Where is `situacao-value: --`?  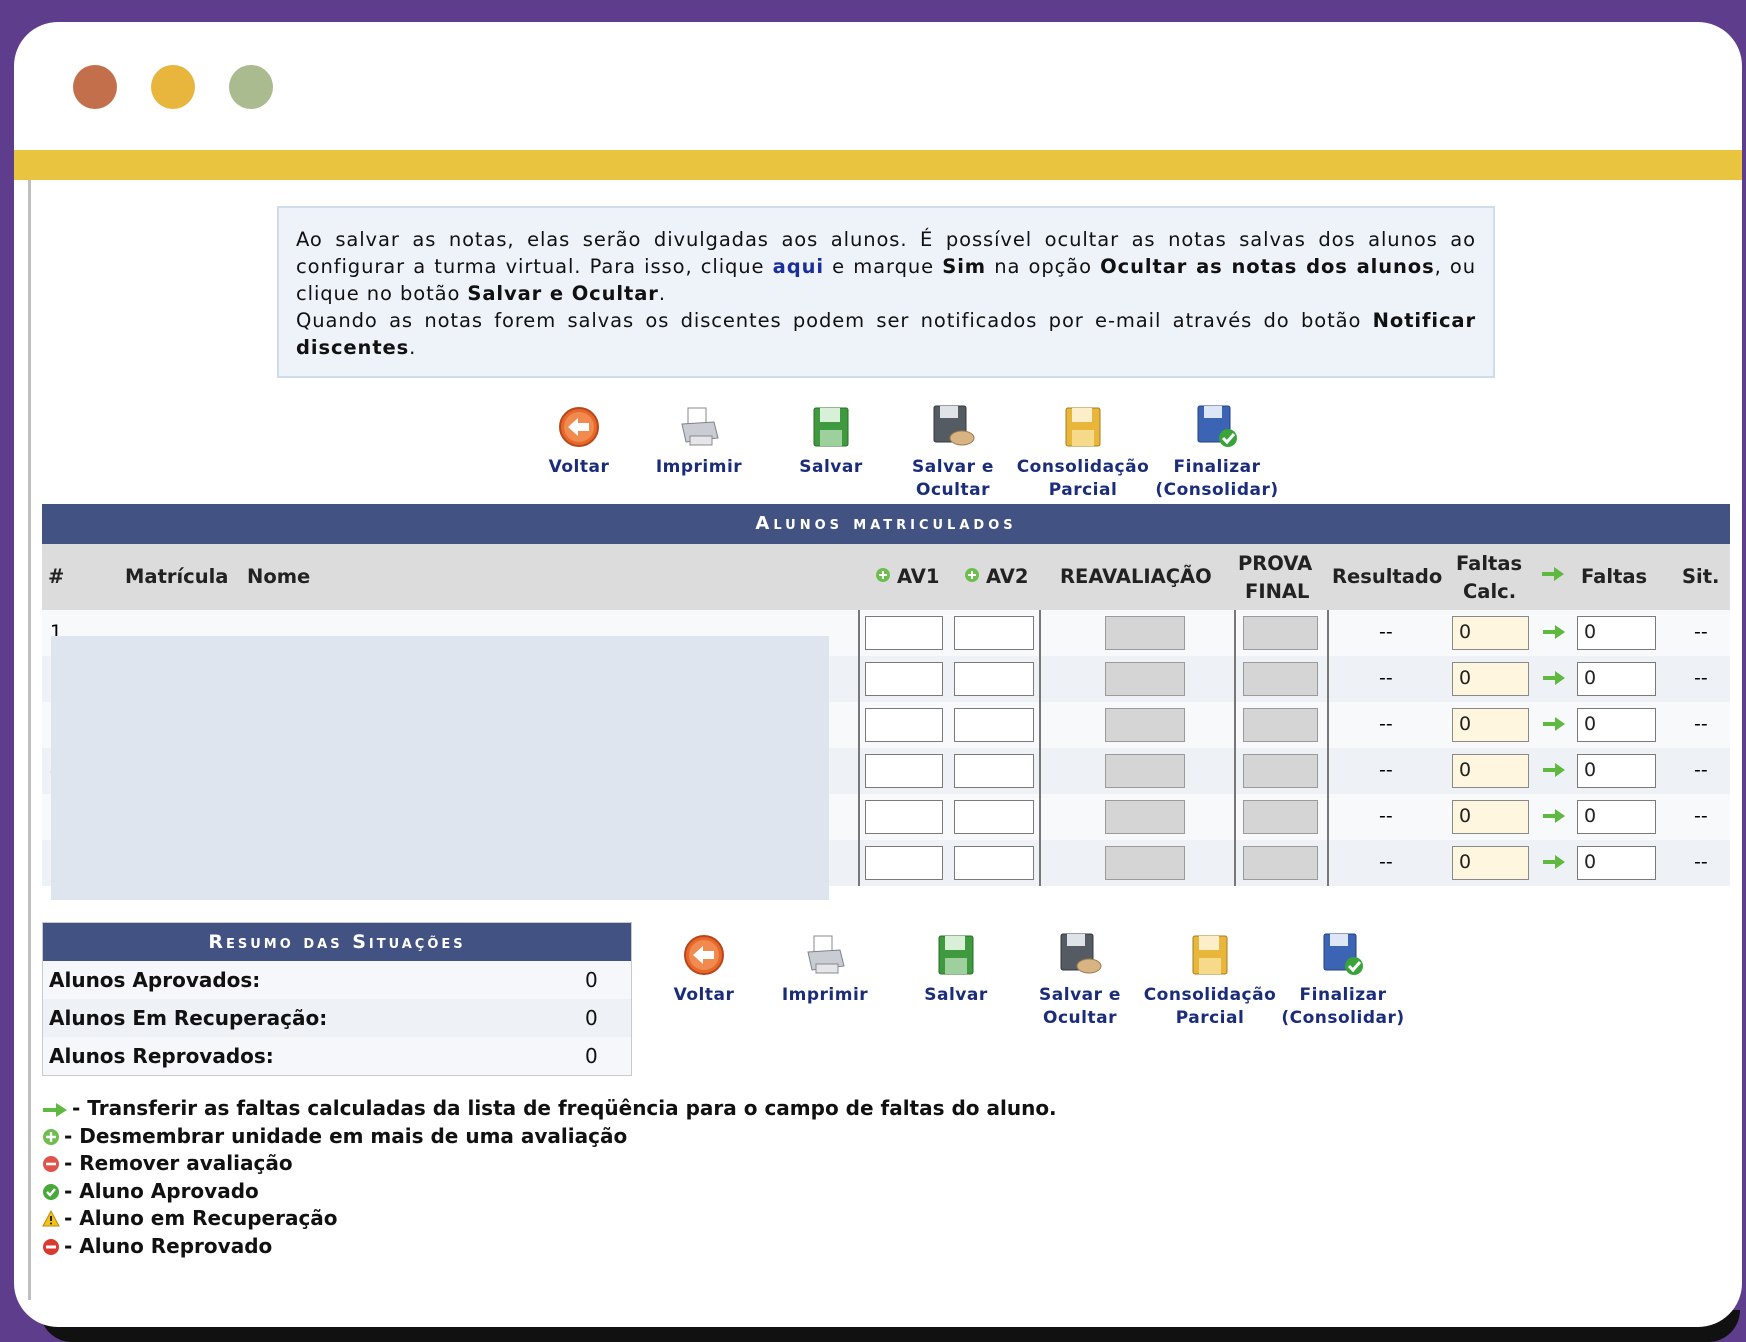
situacao-value: -- is located at coordinates (1701, 632).